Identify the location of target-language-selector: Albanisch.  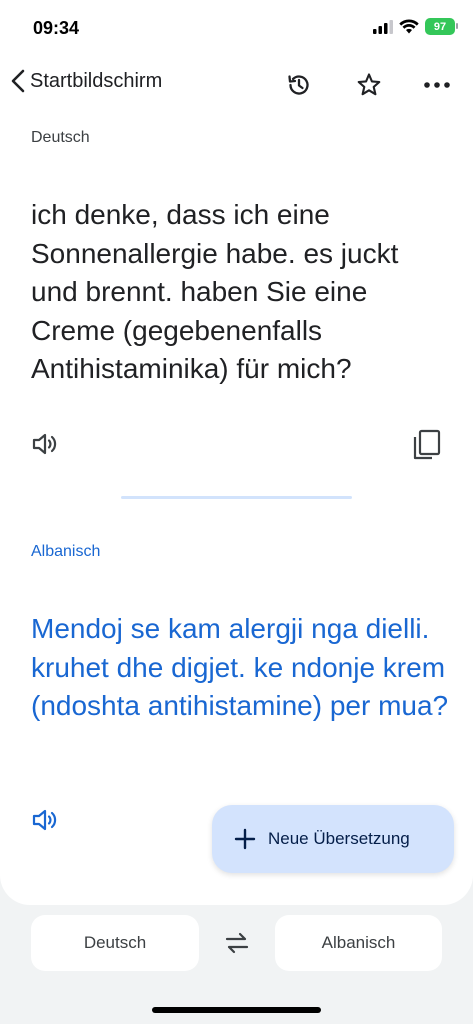
(358, 943).